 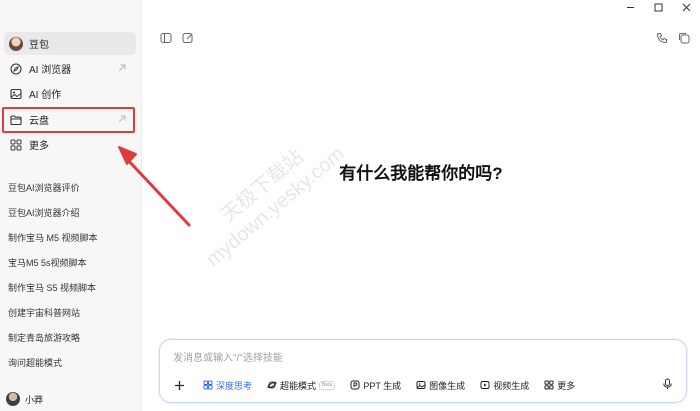 I want to click on sidebar-item-label: AI 浏览器, so click(x=50, y=70).